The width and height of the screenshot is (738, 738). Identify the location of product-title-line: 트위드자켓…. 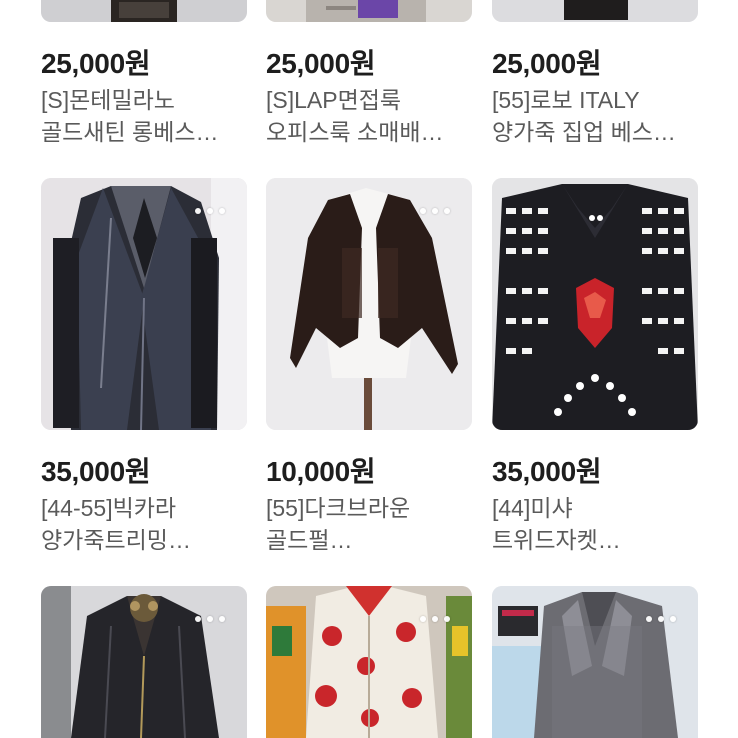
(556, 540).